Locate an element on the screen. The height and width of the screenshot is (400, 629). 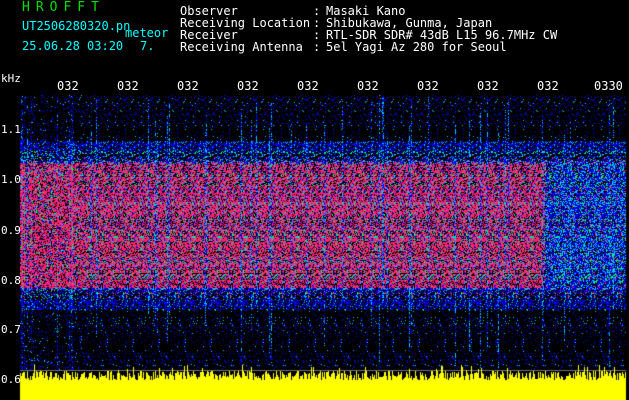
x-tick-label: 0330 is located at coordinates (608, 86).